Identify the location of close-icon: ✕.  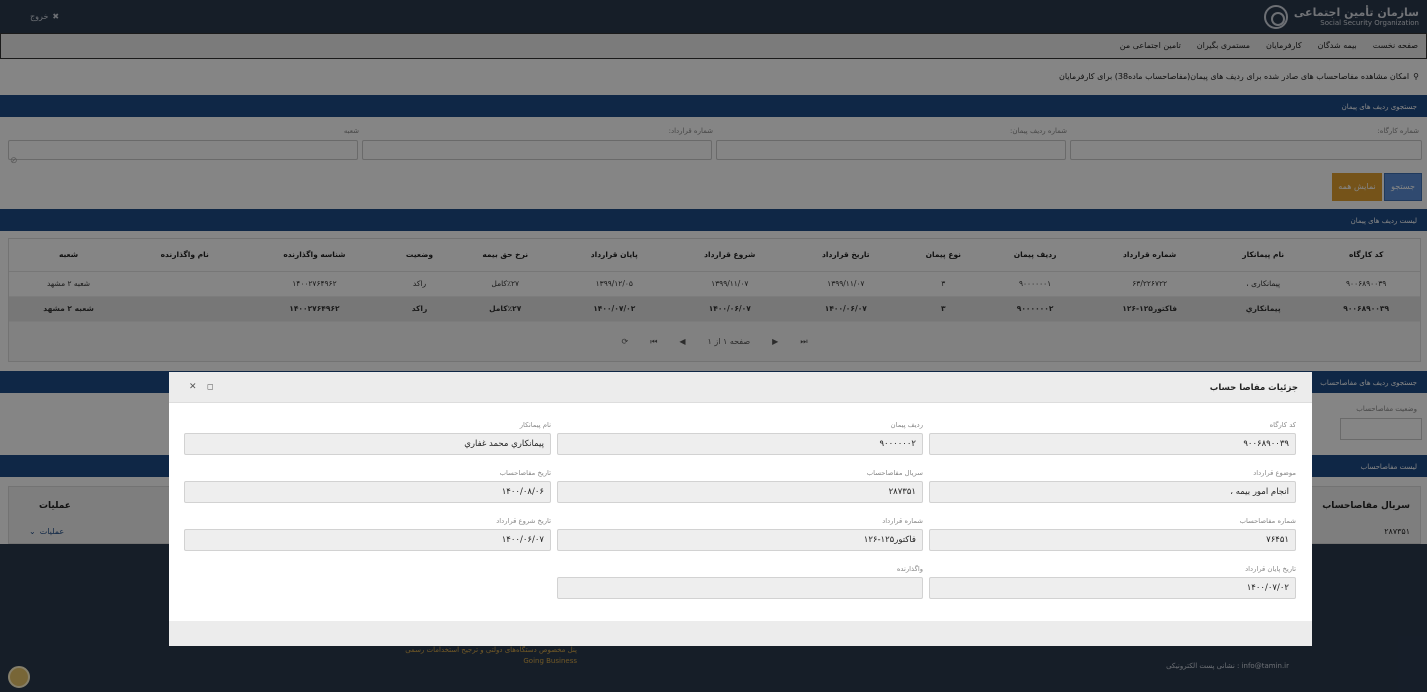
(193, 387).